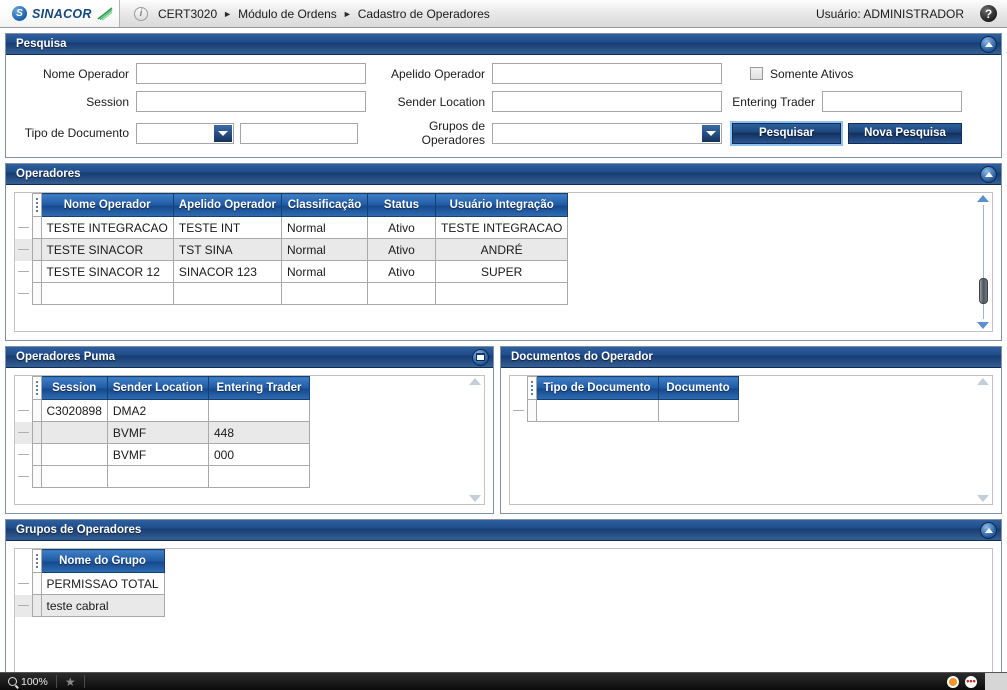  I want to click on column-nome-do-grupo: Nome do Grupo, so click(102, 561).